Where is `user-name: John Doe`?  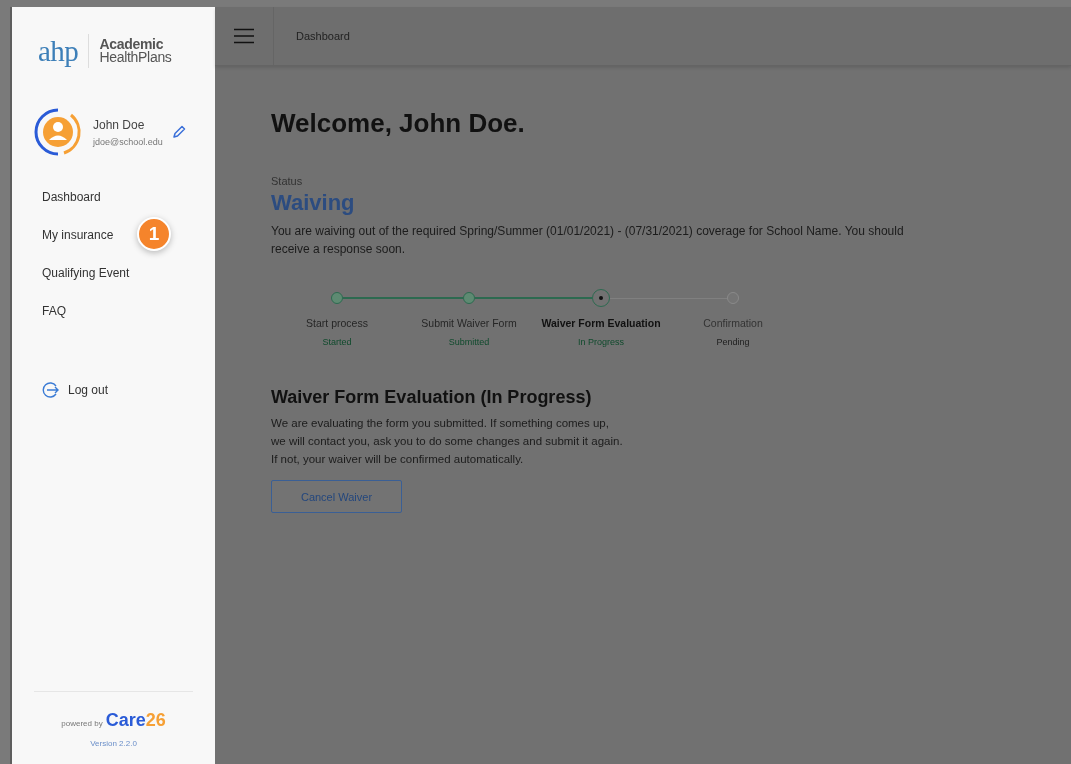
user-name: John Doe is located at coordinates (119, 124).